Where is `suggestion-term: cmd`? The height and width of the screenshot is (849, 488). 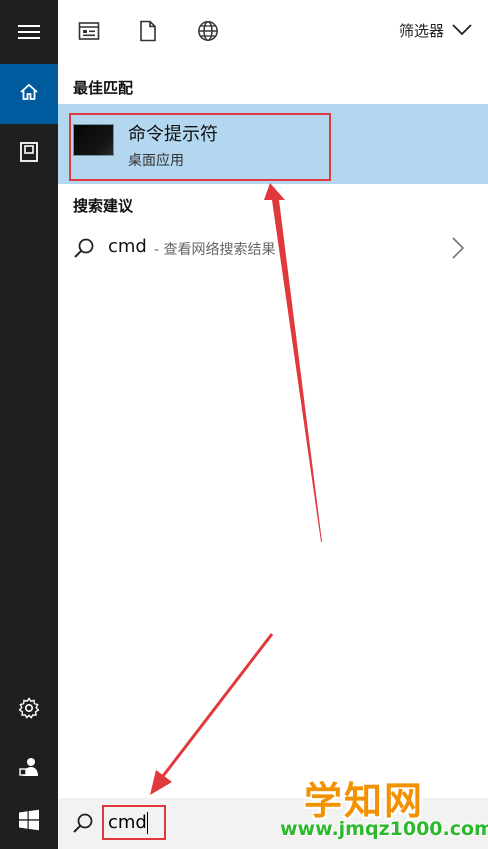 suggestion-term: cmd is located at coordinates (127, 246).